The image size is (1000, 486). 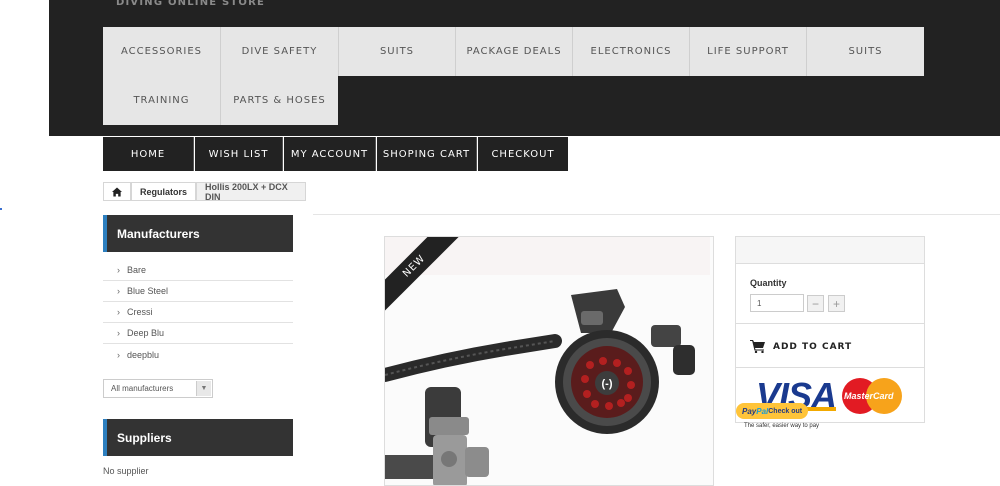 What do you see at coordinates (142, 388) in the screenshot?
I see `select-value: All manufacturers` at bounding box center [142, 388].